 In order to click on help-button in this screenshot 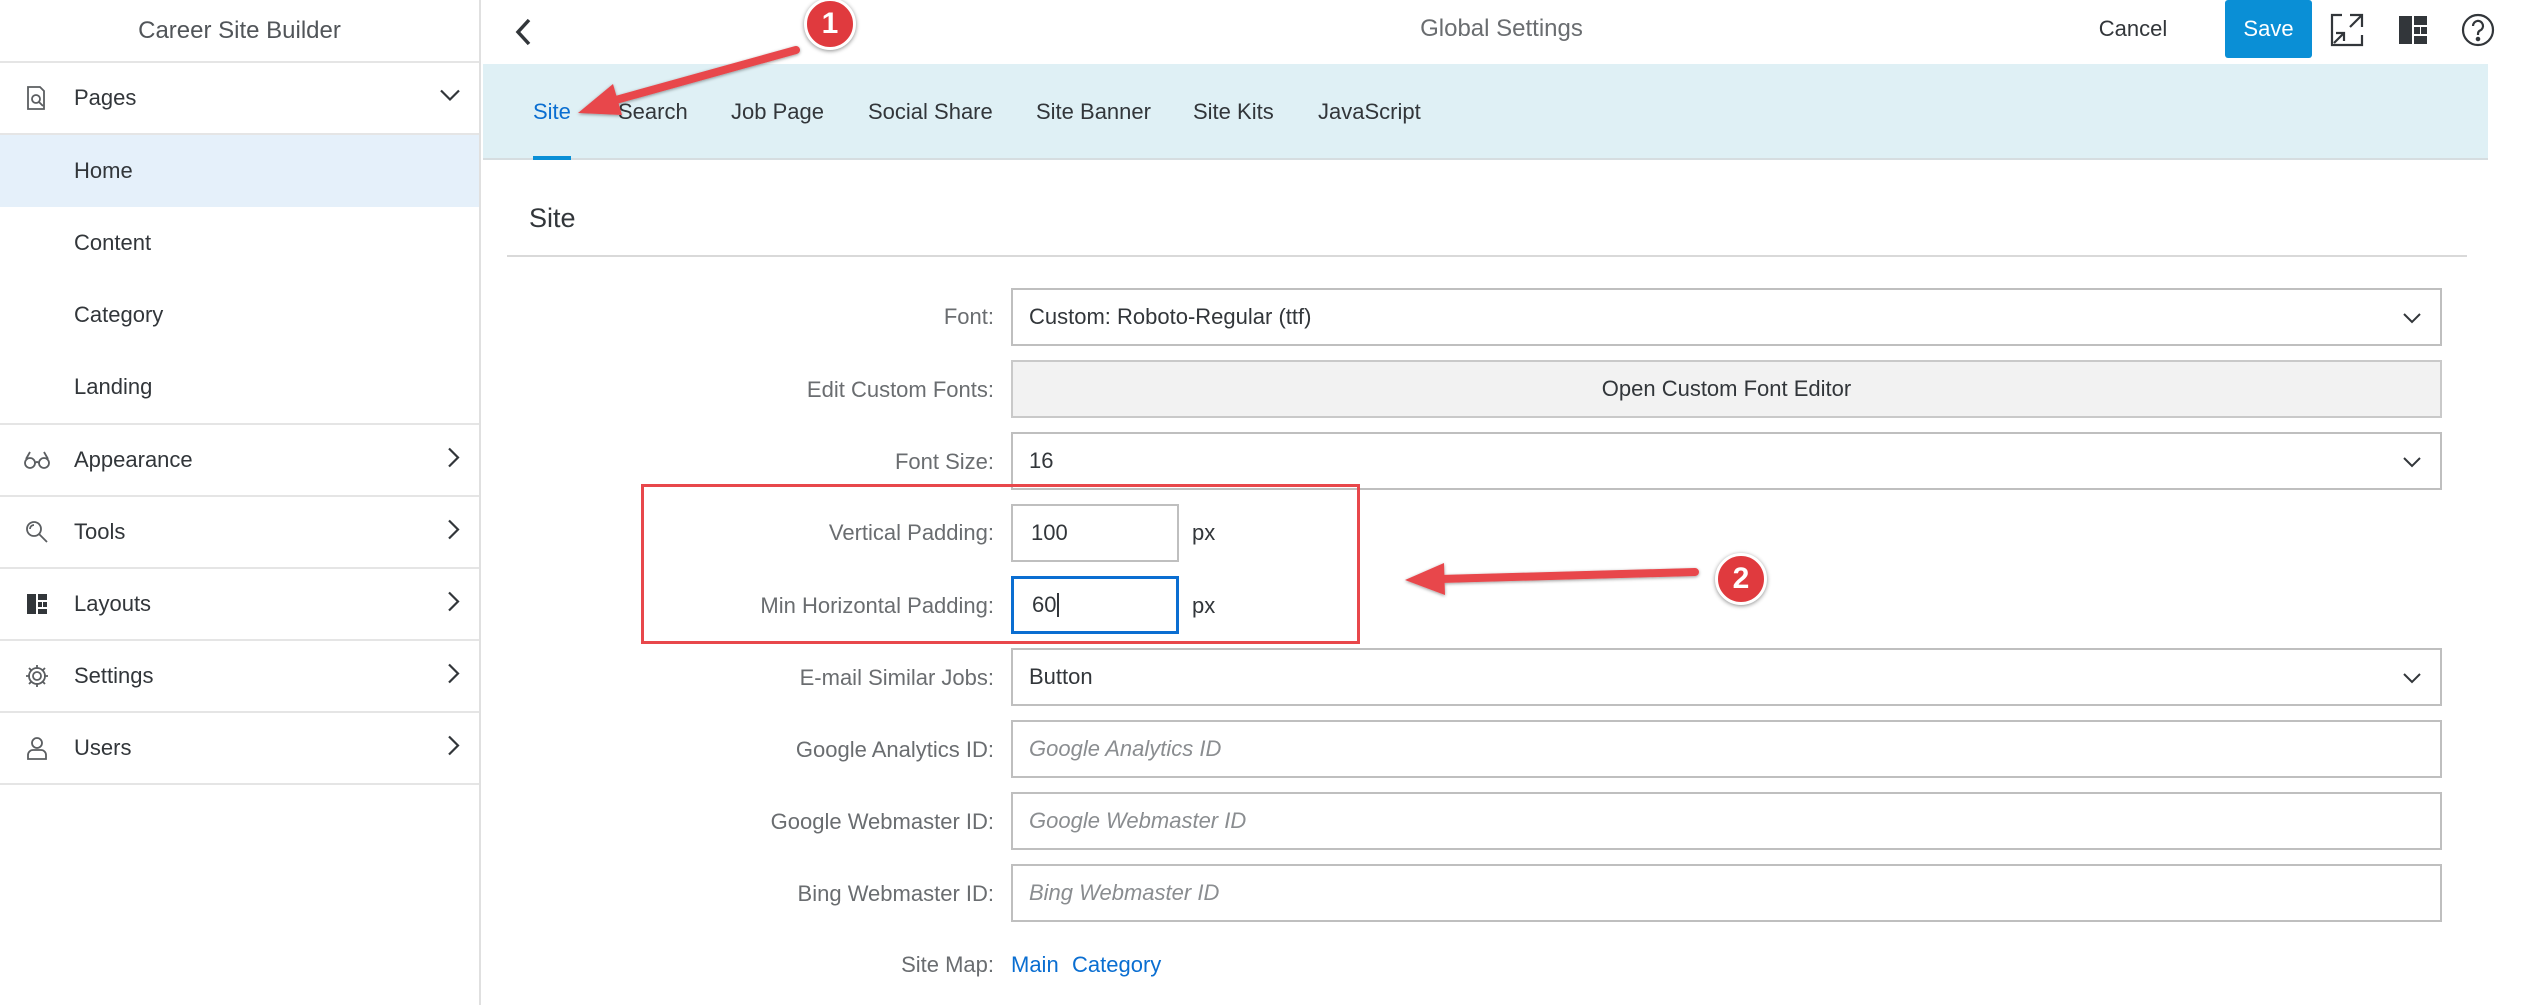, I will do `click(2478, 30)`.